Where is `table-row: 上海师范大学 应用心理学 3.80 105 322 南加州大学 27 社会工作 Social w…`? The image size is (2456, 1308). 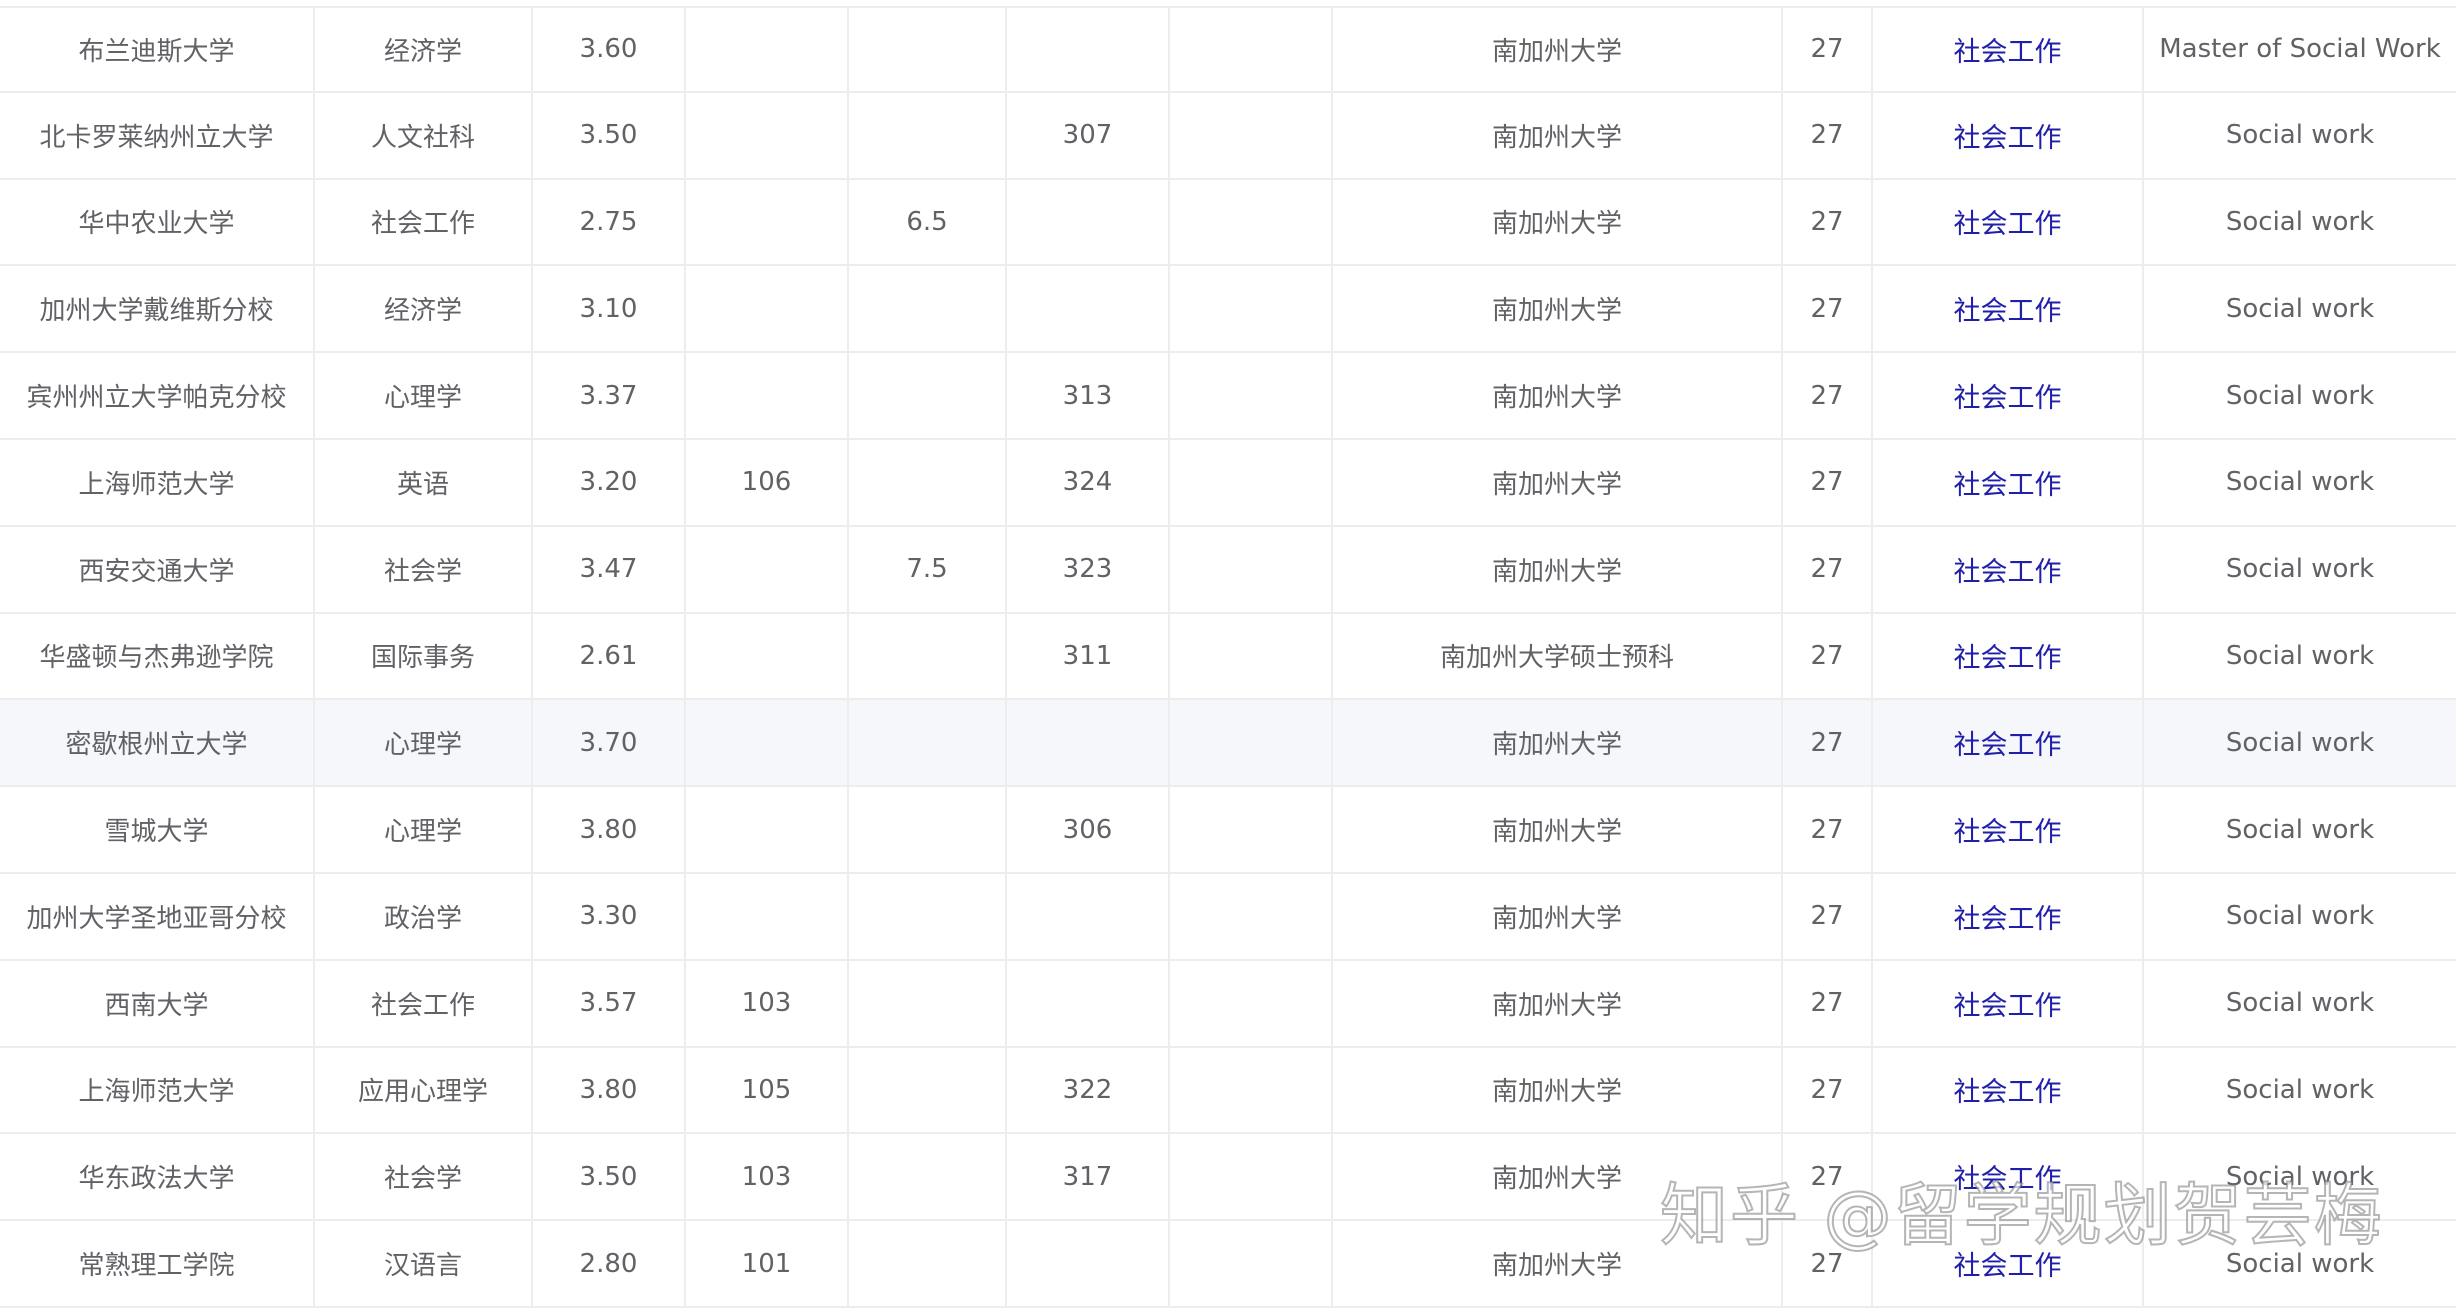
table-row: 上海师范大学 应用心理学 3.80 105 322 南加州大学 27 社会工作 Social w… is located at coordinates (1228, 1091).